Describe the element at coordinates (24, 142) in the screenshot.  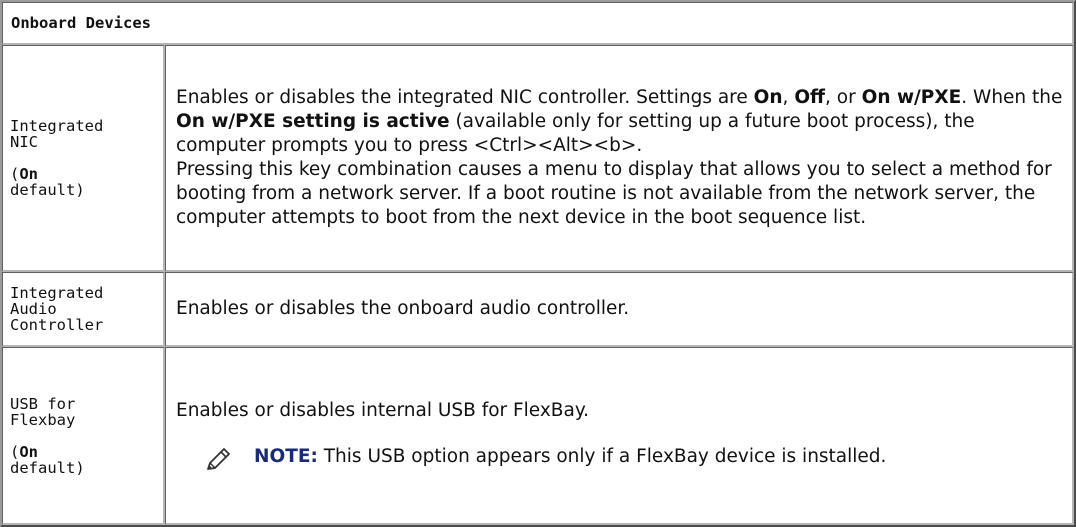
I see `label-line: NIC` at that location.